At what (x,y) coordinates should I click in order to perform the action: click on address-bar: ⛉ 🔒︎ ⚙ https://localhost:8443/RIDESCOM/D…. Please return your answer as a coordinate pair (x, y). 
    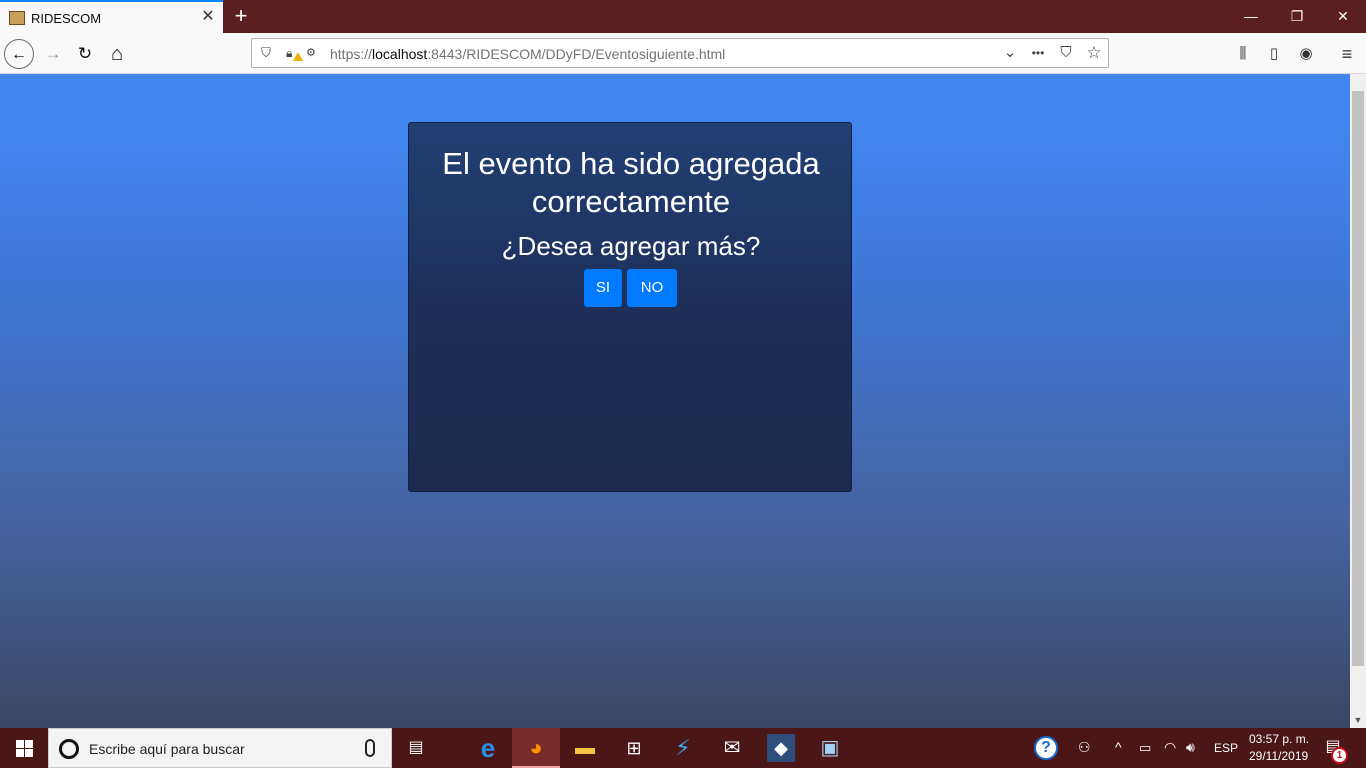
    Looking at the image, I should click on (680, 53).